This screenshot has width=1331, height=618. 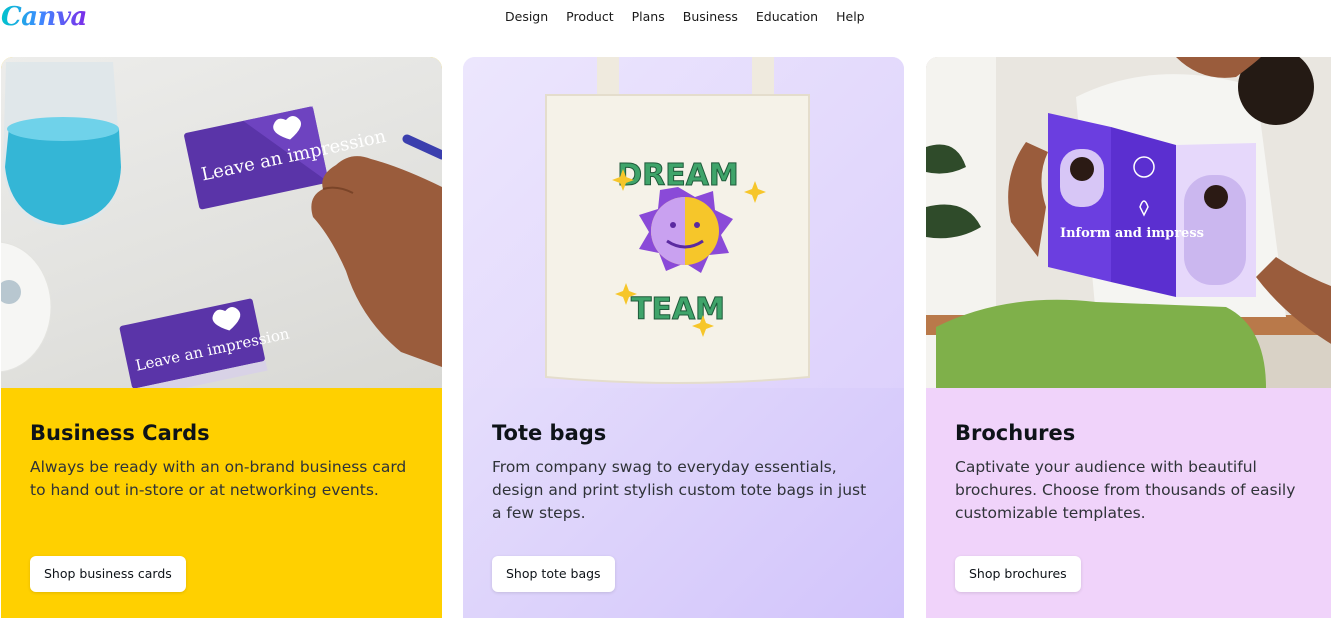 What do you see at coordinates (850, 17) in the screenshot?
I see `nav-help: Help` at bounding box center [850, 17].